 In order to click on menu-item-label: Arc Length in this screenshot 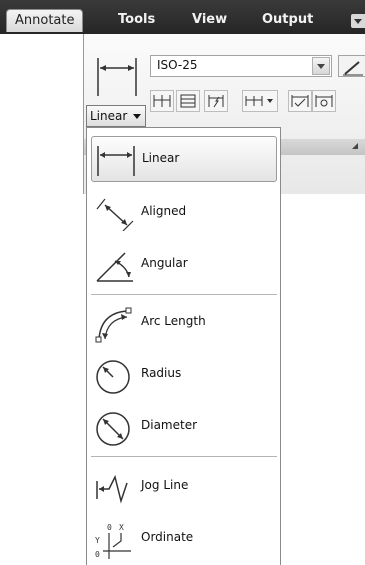, I will do `click(173, 321)`.